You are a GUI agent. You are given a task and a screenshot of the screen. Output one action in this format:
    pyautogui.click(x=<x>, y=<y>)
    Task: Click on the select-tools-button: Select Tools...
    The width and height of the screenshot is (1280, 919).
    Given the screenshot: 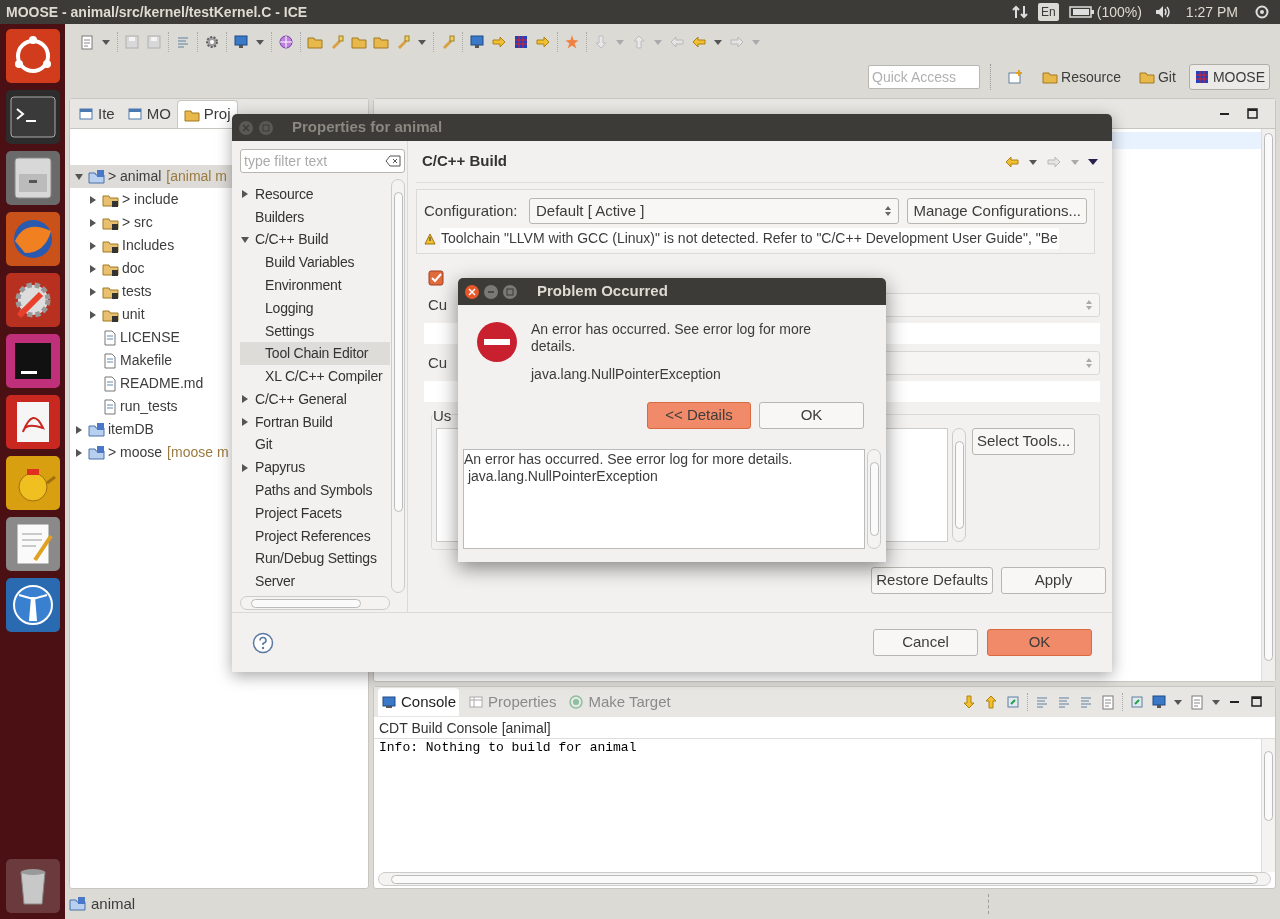 What is the action you would take?
    pyautogui.click(x=1024, y=441)
    